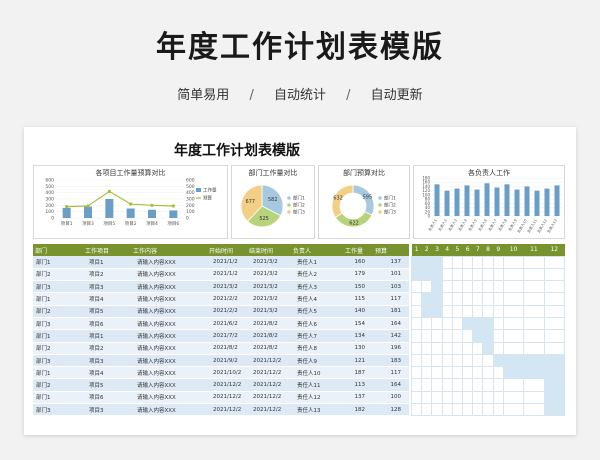  Describe the element at coordinates (317, 311) in the screenshot. I see `table-cell: 责任人5` at that location.